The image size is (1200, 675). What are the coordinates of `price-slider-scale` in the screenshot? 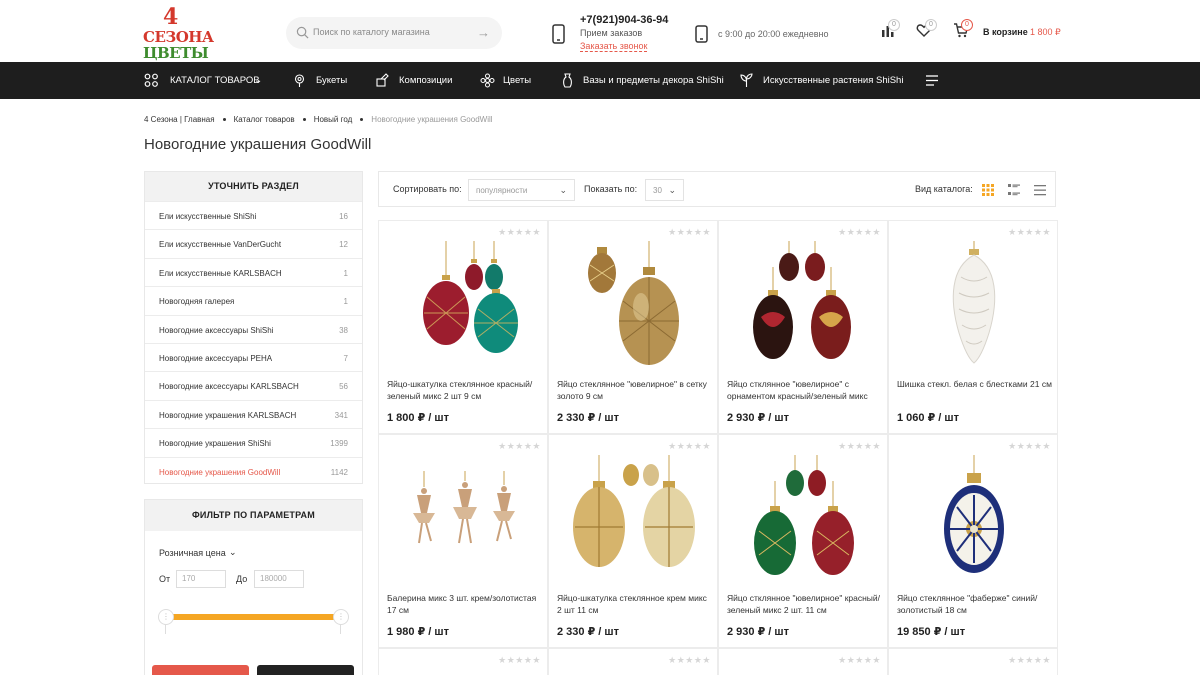 It's located at (253, 627).